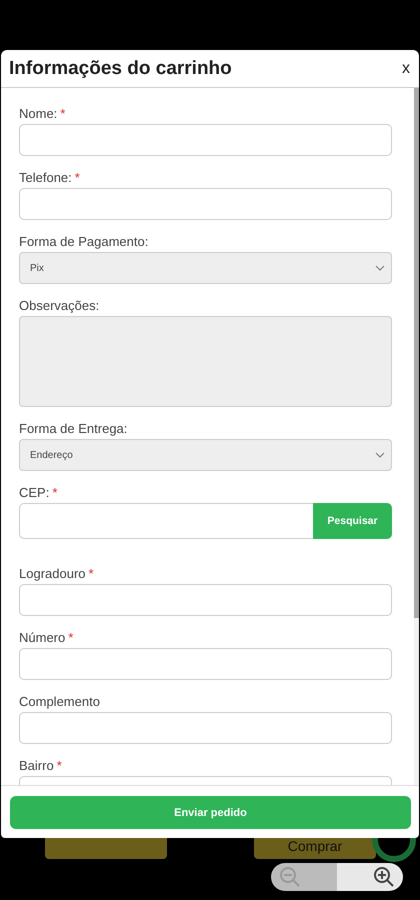 Image resolution: width=420 pixels, height=900 pixels. I want to click on field-label: CEP:, so click(34, 493).